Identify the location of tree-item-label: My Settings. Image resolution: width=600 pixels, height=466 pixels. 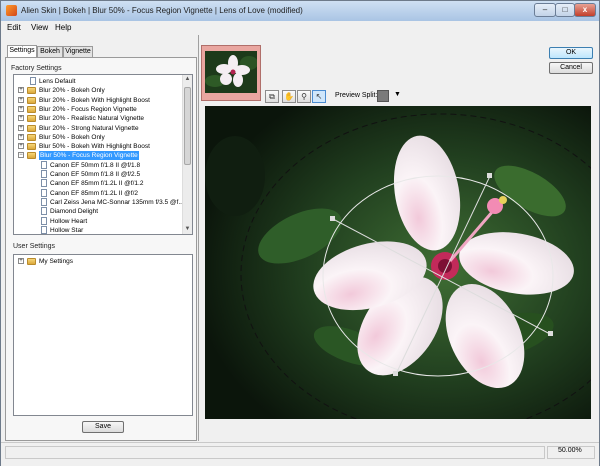
(56, 261).